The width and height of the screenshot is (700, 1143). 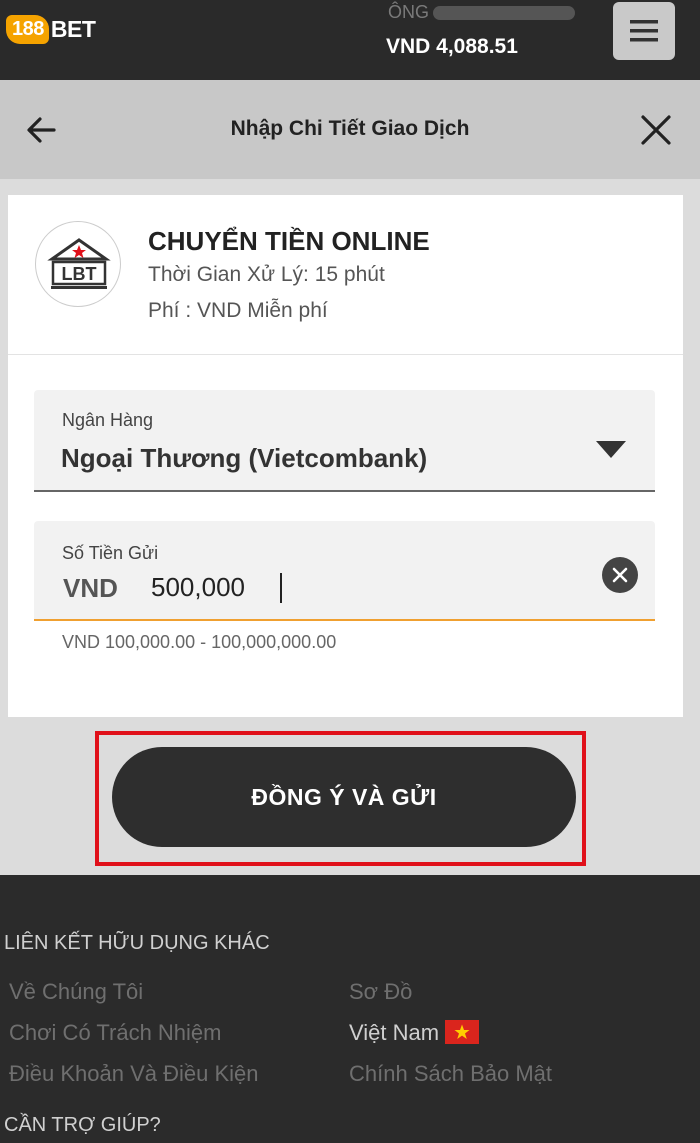 What do you see at coordinates (244, 458) in the screenshot?
I see `bank-value: Ngoại Thương (Vietcombank)` at bounding box center [244, 458].